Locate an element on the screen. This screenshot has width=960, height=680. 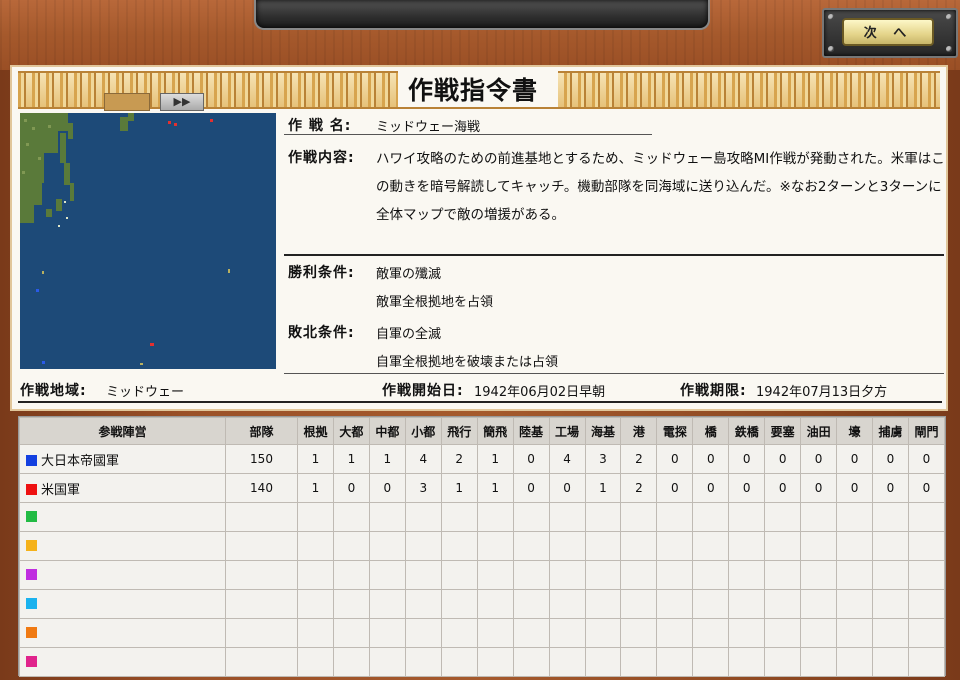
page-slider is located at coordinates (127, 102).